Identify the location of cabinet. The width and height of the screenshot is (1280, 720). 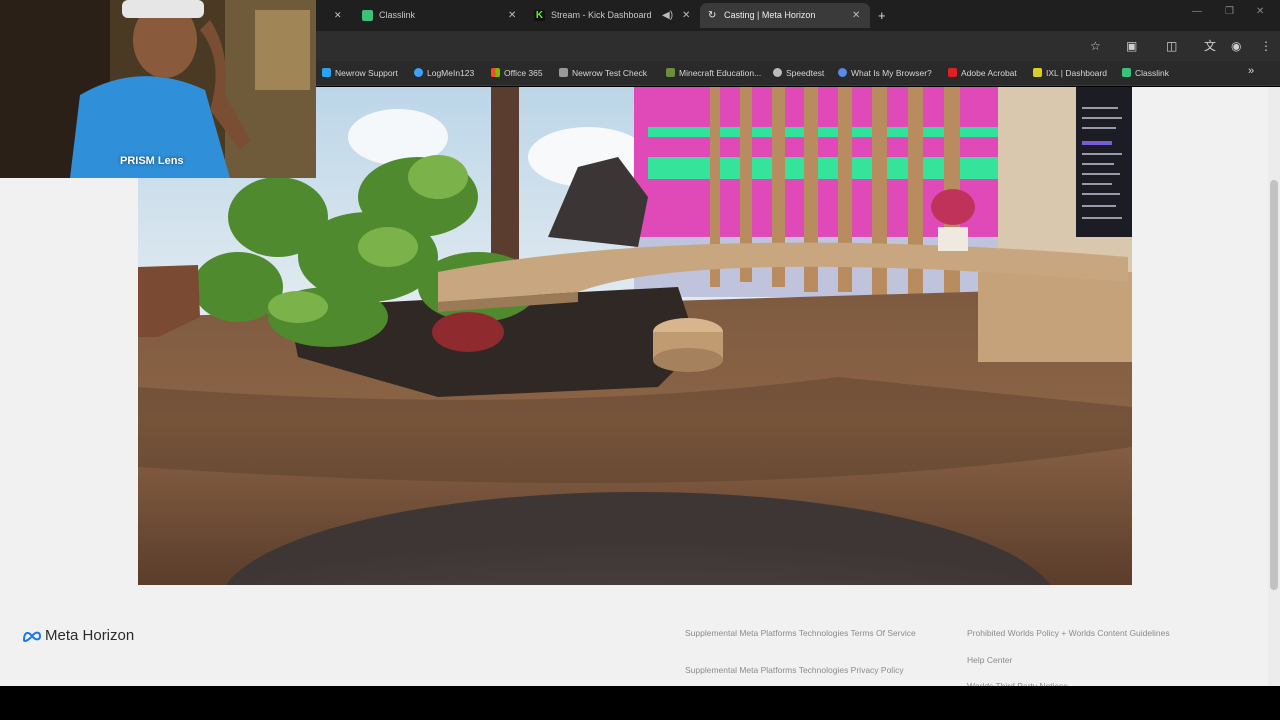
(1055, 317).